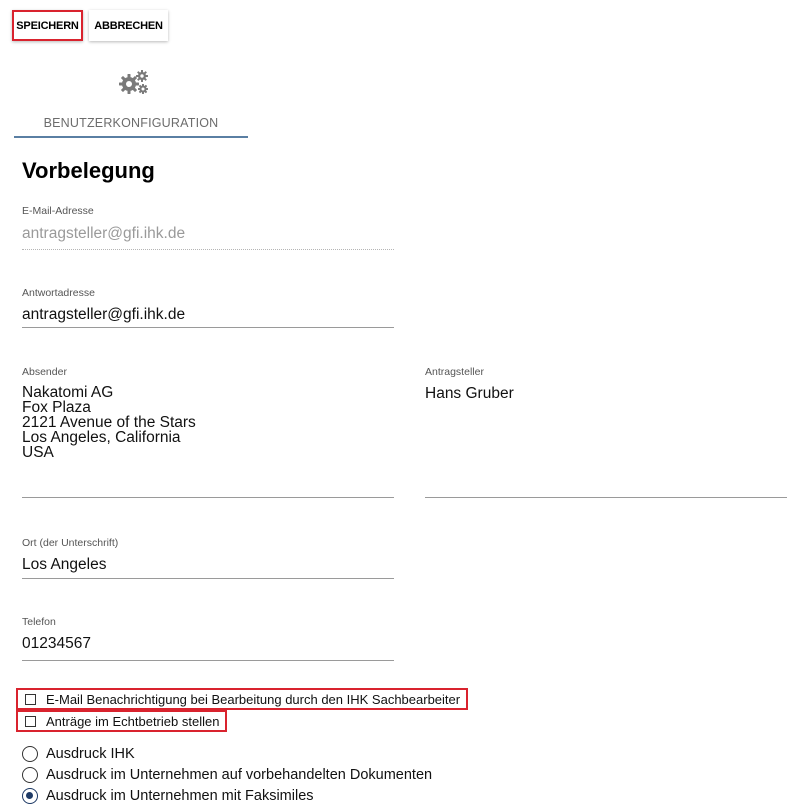  I want to click on save-button: SPEICHERN, so click(47, 25).